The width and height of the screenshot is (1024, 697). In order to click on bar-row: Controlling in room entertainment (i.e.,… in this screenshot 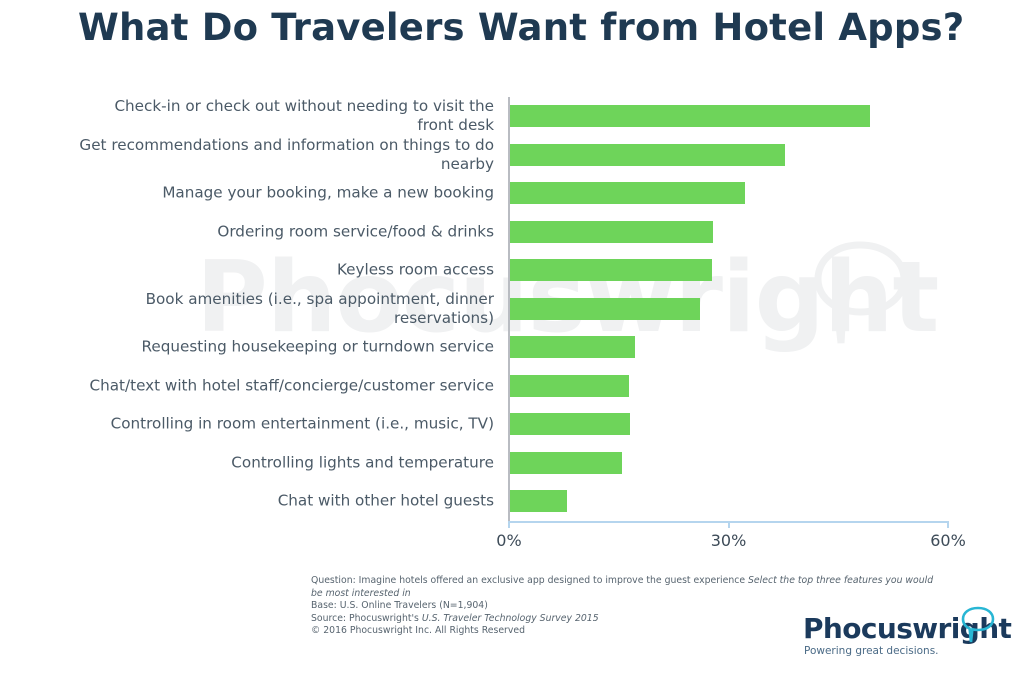, I will do `click(512, 424)`.